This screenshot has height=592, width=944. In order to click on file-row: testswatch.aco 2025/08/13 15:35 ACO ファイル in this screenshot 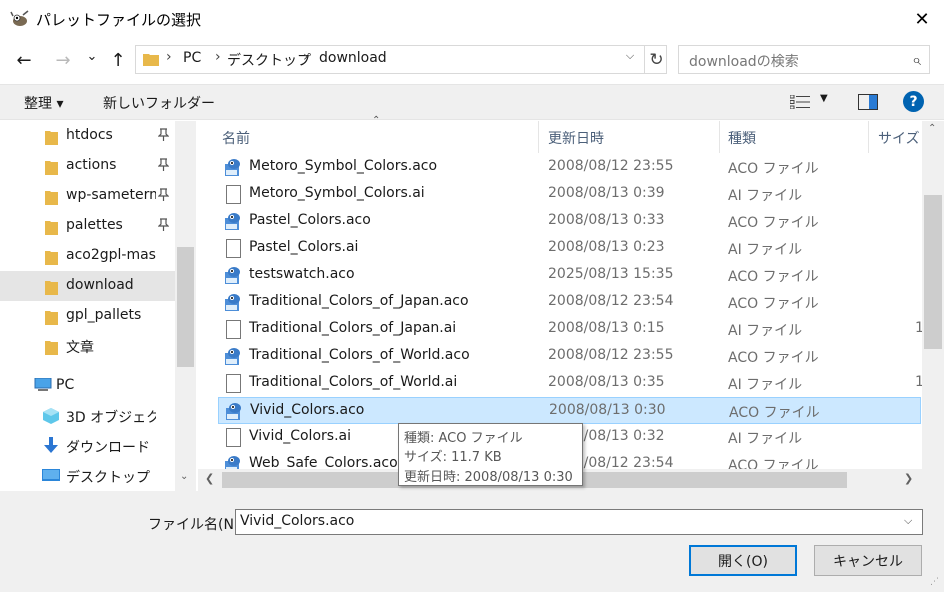, I will do `click(569, 275)`.